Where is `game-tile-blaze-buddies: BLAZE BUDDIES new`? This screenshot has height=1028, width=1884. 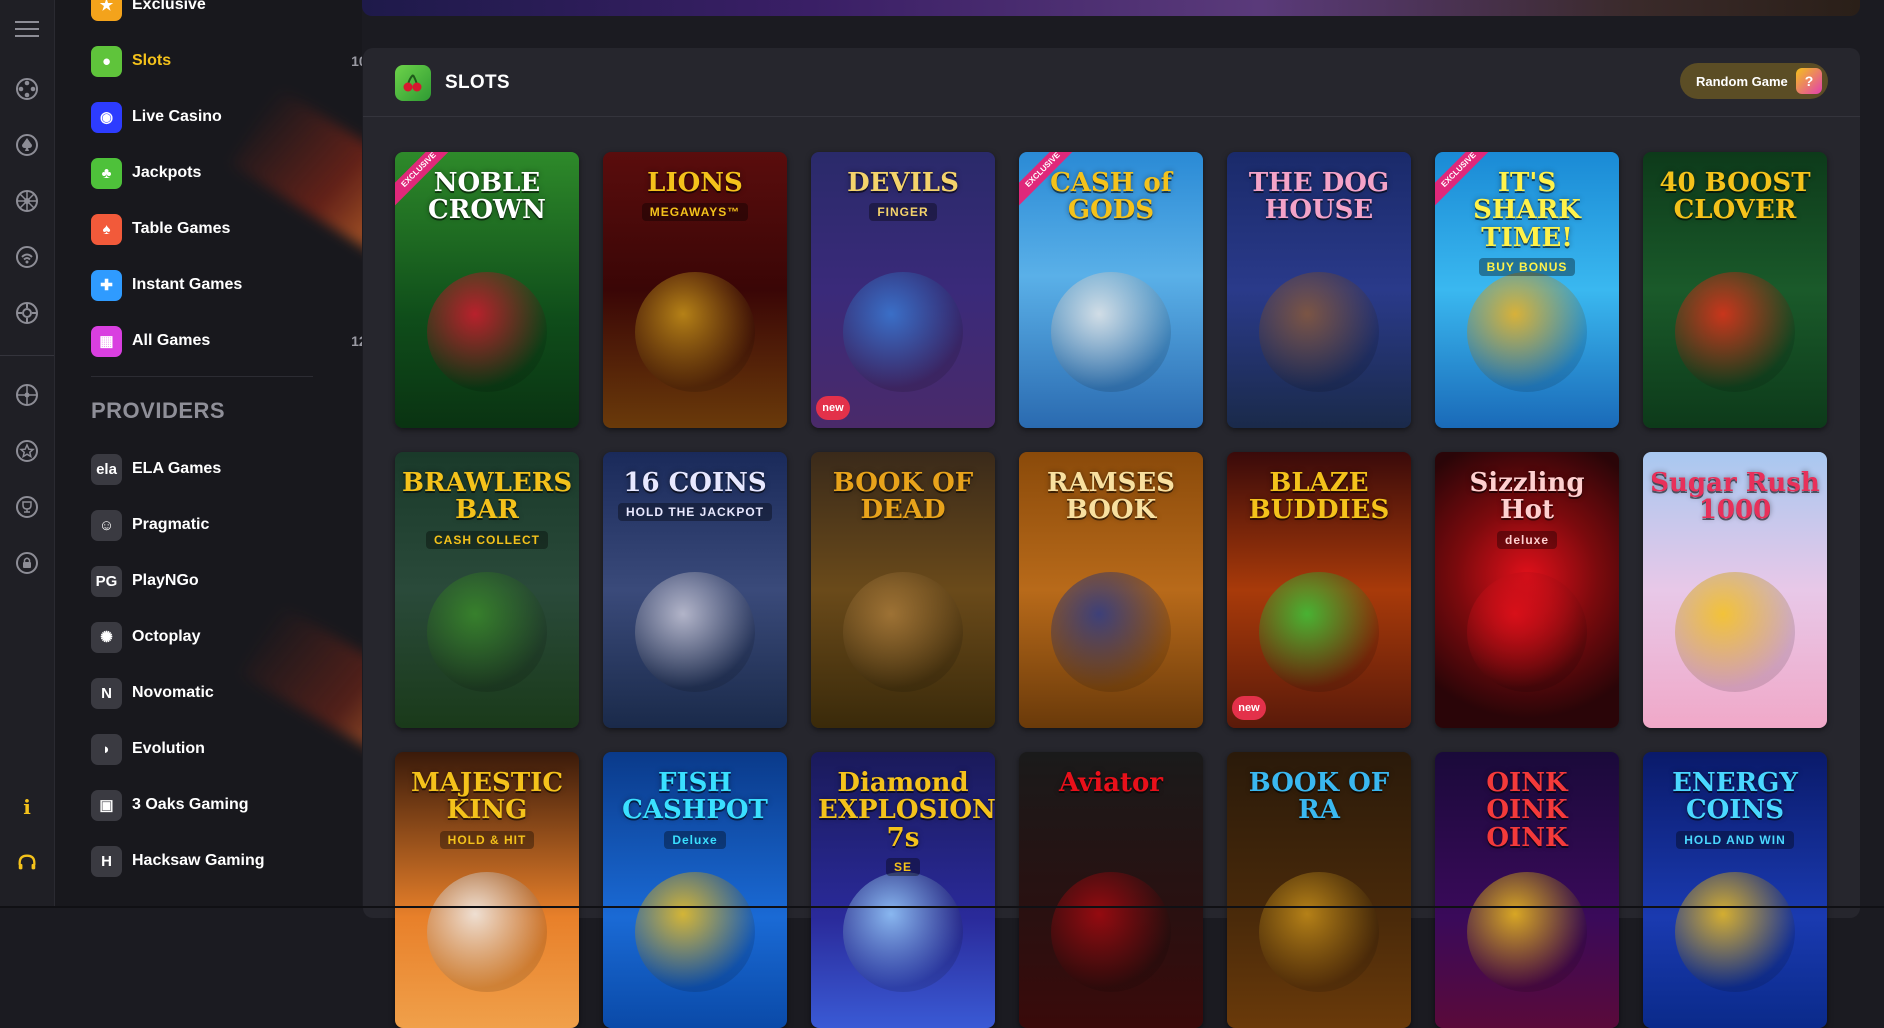 game-tile-blaze-buddies: BLAZE BUDDIES new is located at coordinates (1319, 590).